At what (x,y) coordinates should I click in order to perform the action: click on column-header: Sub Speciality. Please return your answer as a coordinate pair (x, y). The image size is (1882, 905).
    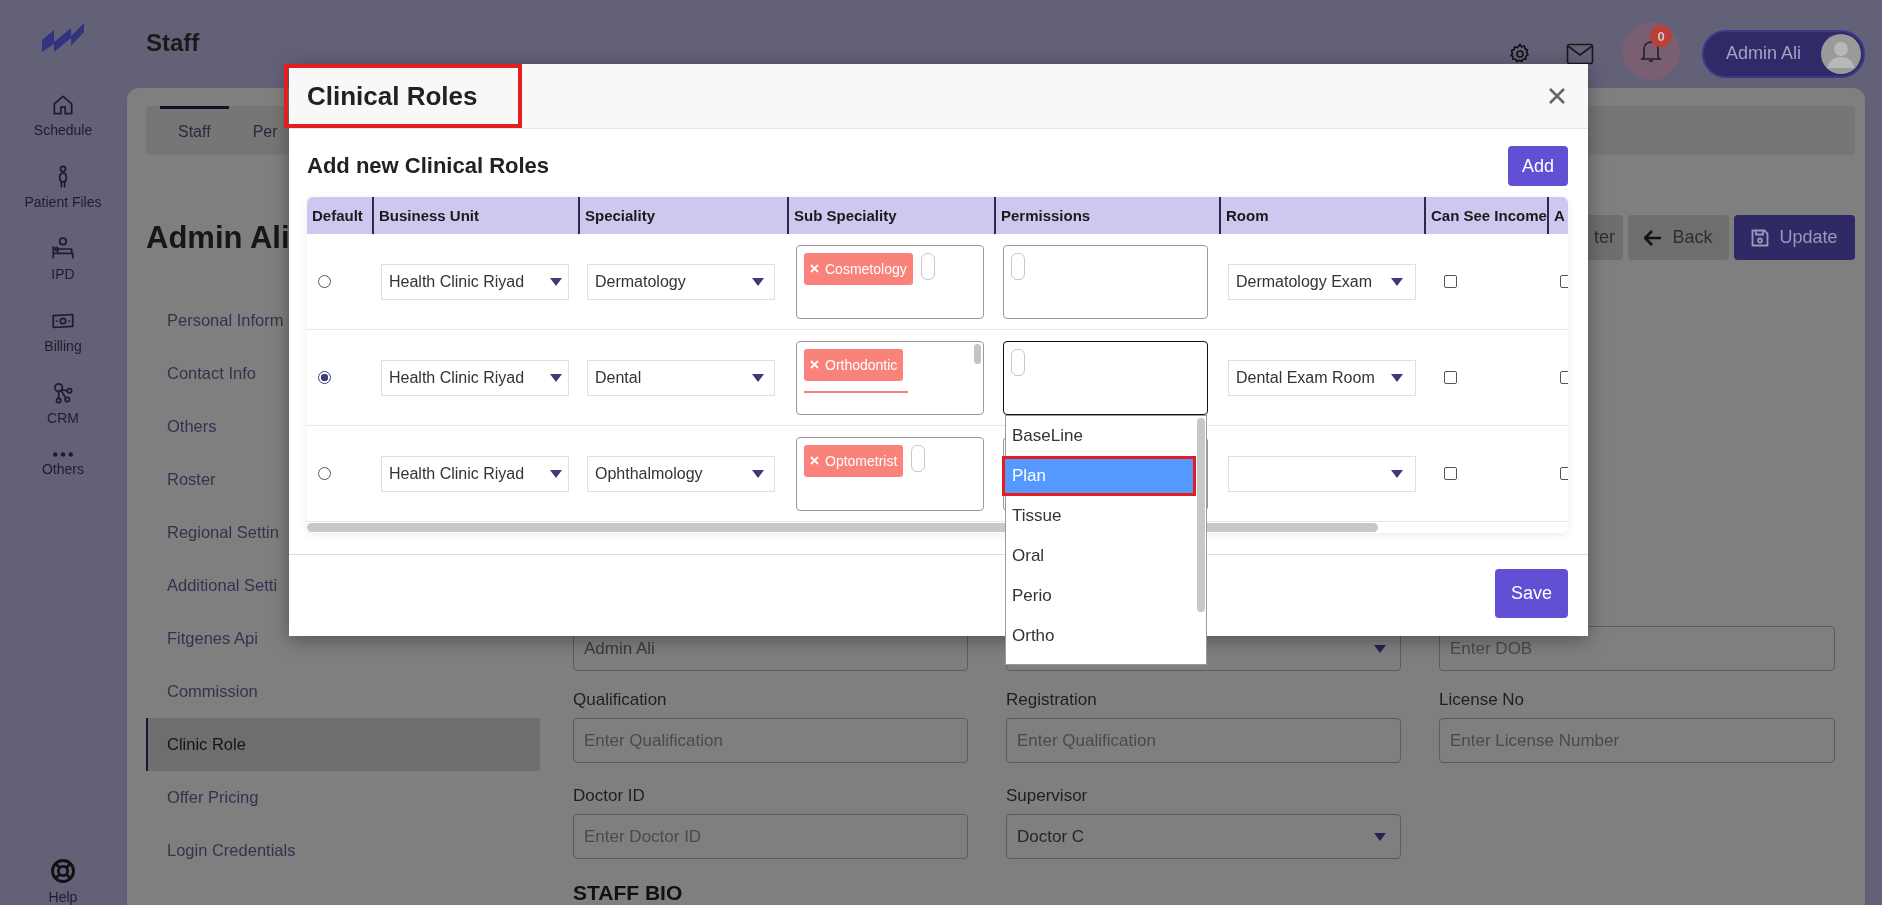
    Looking at the image, I should click on (890, 215).